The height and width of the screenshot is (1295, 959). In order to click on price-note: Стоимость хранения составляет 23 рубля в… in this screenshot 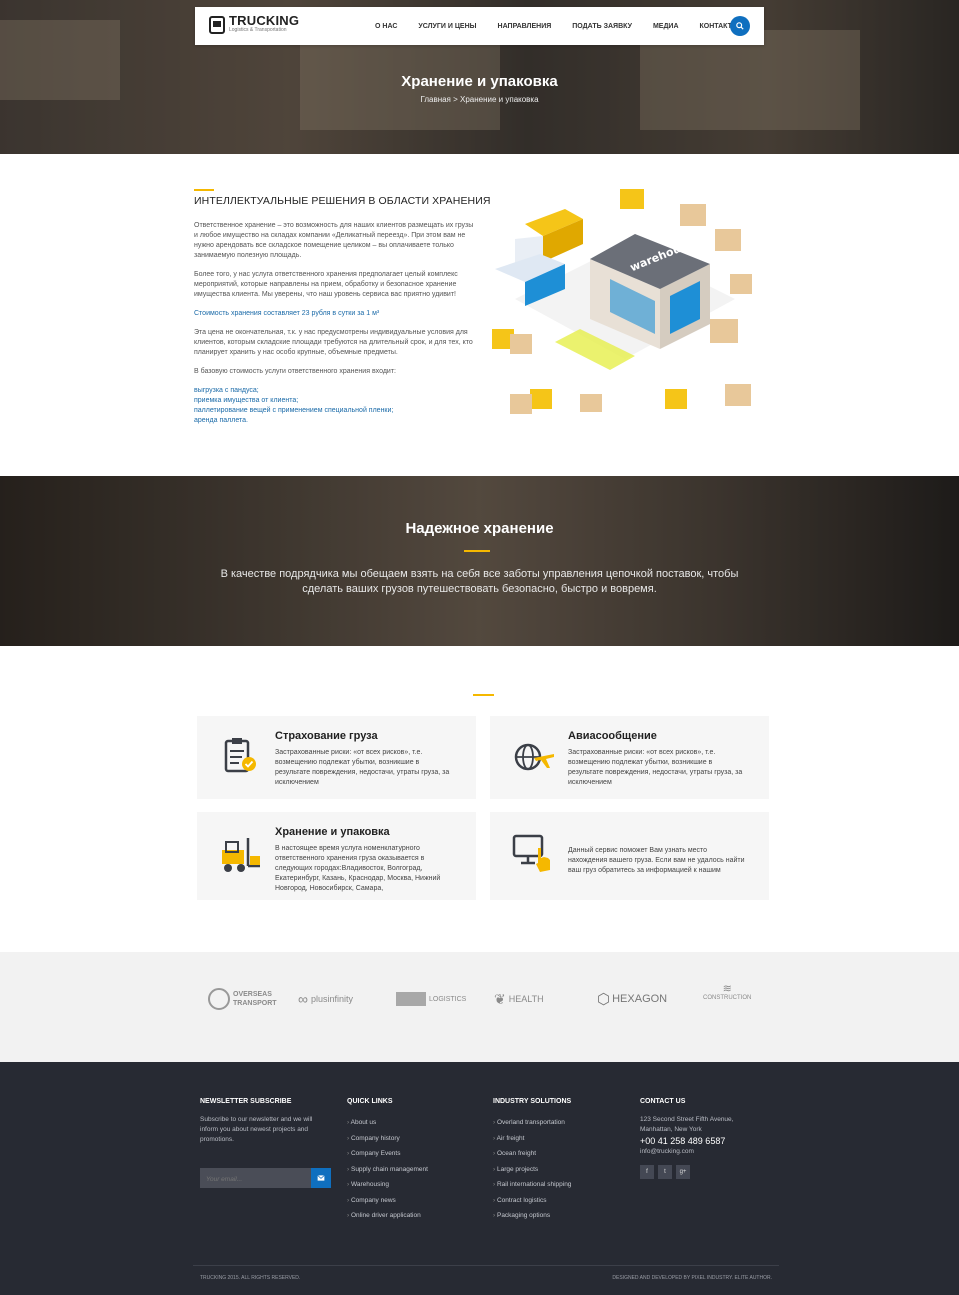, I will do `click(287, 313)`.